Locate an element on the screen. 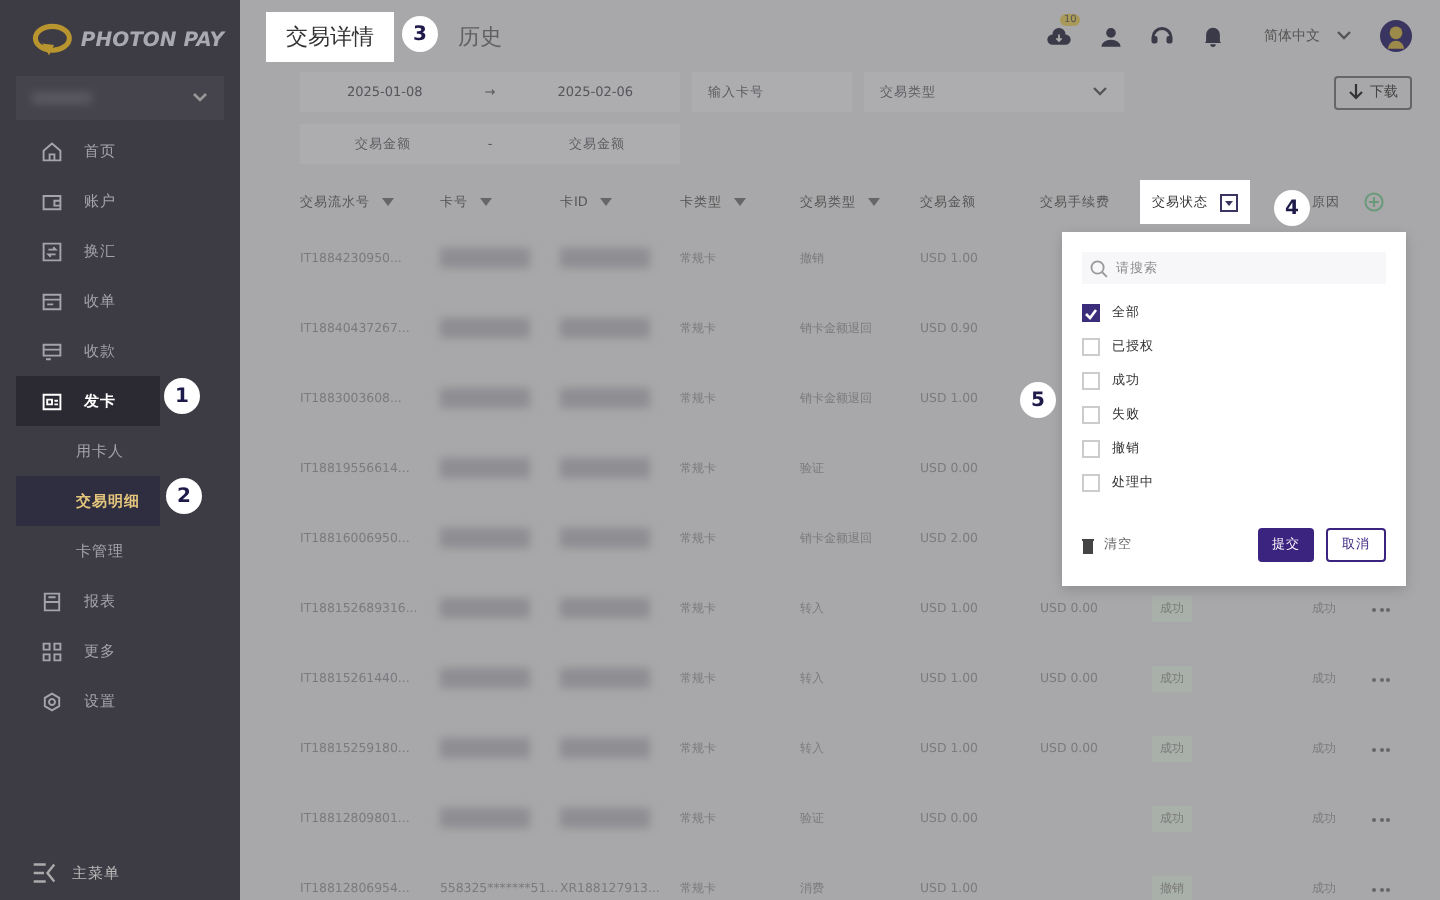  checkbox is located at coordinates (1091, 313).